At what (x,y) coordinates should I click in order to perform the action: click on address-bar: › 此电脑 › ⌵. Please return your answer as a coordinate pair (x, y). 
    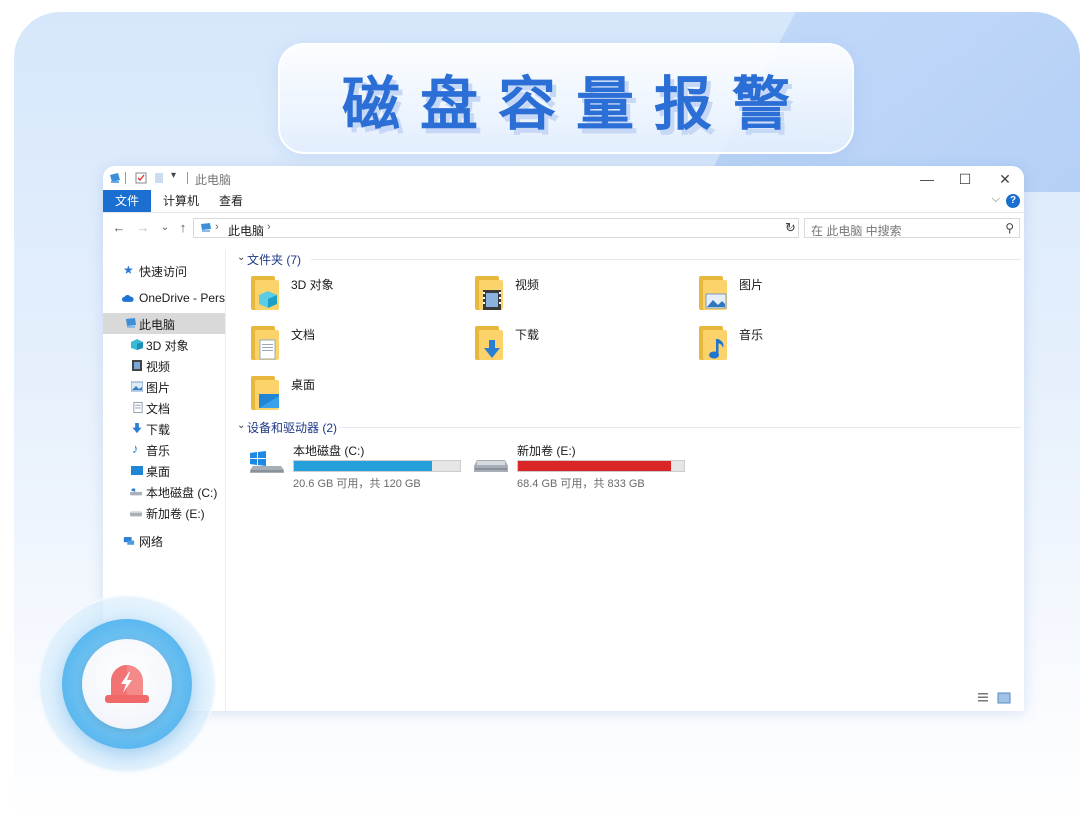
    Looking at the image, I should click on (496, 228).